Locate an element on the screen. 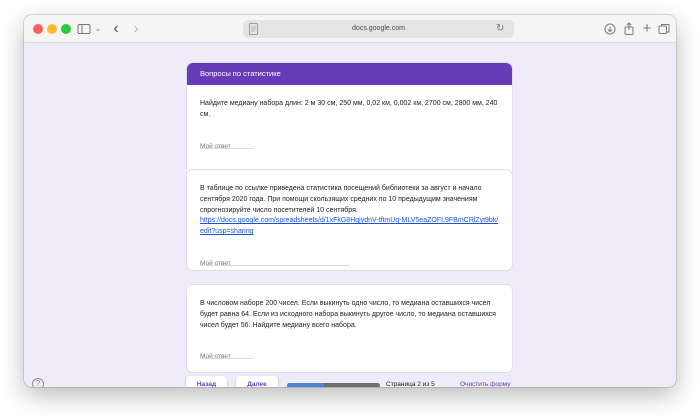 This screenshot has height=418, width=700. back-button: Назад is located at coordinates (206, 381).